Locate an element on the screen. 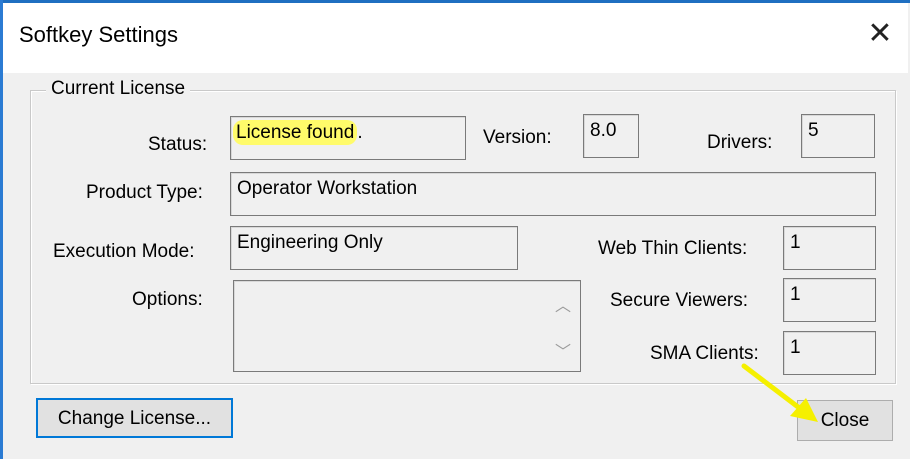 This screenshot has height=459, width=910. scroll-down-icon: ﹀ is located at coordinates (563, 353).